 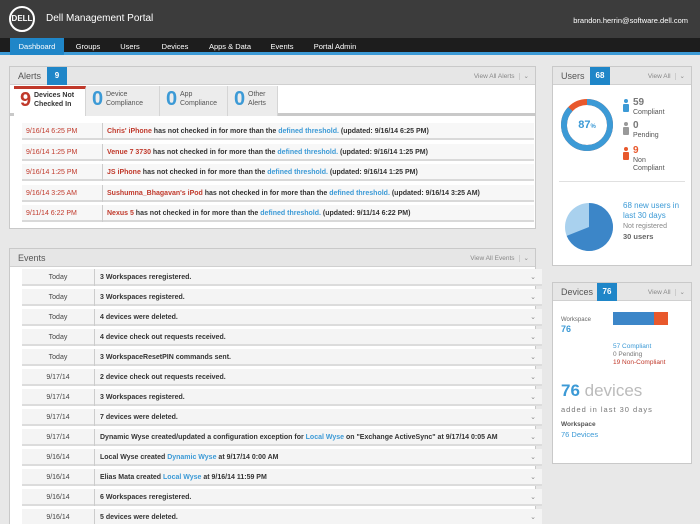 What do you see at coordinates (162, 357) in the screenshot?
I see `event-message: 3 WorkspaceResetPIN commands sent.` at bounding box center [162, 357].